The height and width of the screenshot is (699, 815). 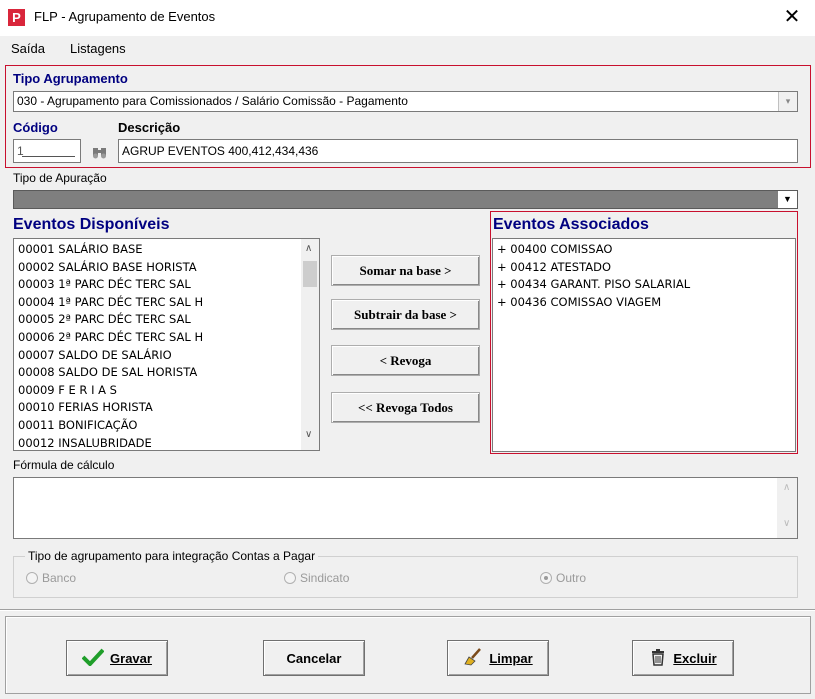 What do you see at coordinates (546, 578) in the screenshot?
I see `radio-outro` at bounding box center [546, 578].